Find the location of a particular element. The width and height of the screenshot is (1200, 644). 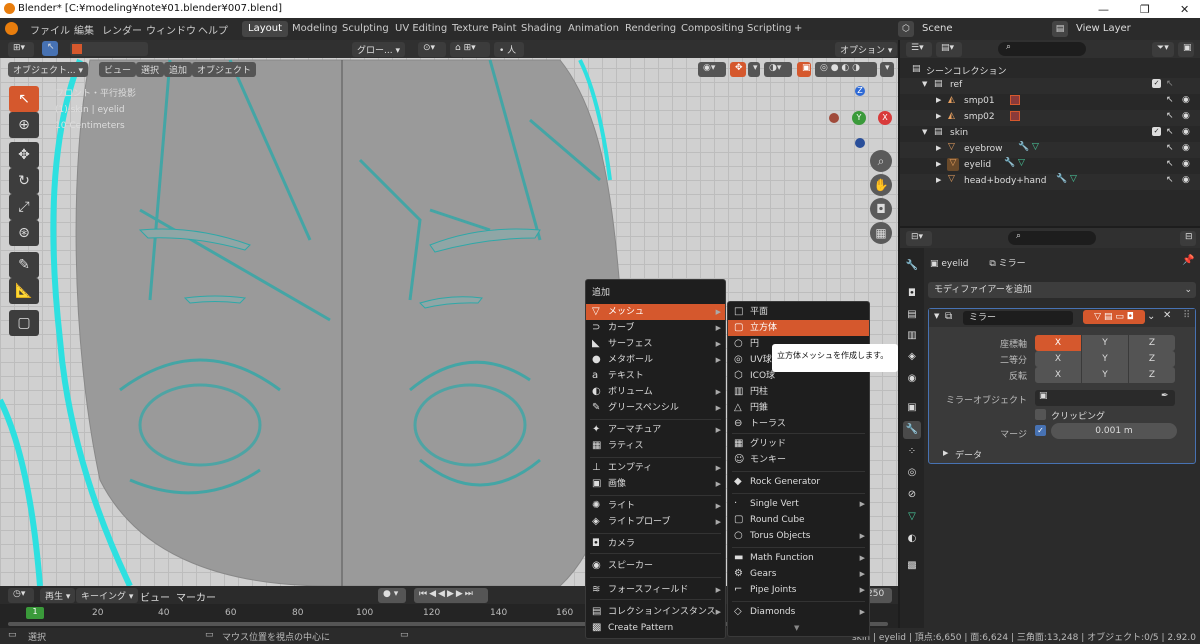

xray-icon: ▣ is located at coordinates (804, 69).